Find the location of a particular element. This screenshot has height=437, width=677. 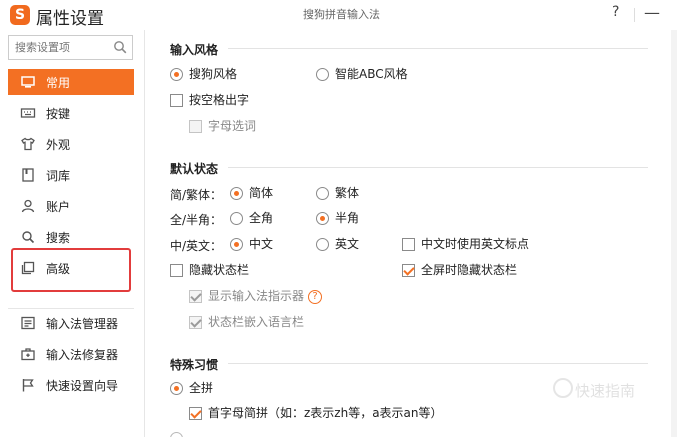

titlebar-divider is located at coordinates (634, 15).